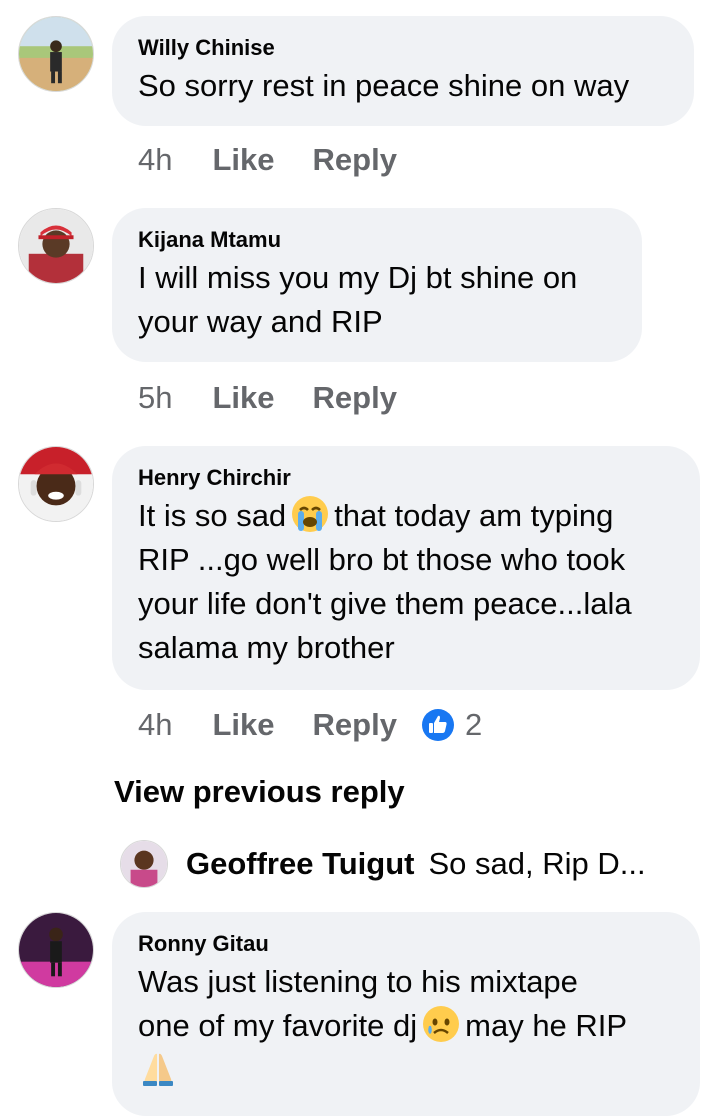  What do you see at coordinates (384, 85) in the screenshot?
I see `comment-text: So sorry rest in peace shine on way` at bounding box center [384, 85].